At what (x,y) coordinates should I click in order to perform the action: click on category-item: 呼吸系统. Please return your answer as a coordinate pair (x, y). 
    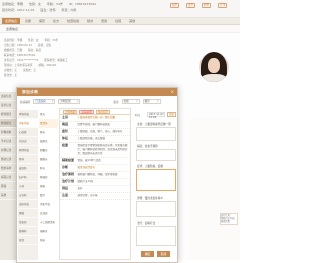
    Looking at the image, I should click on (28, 114).